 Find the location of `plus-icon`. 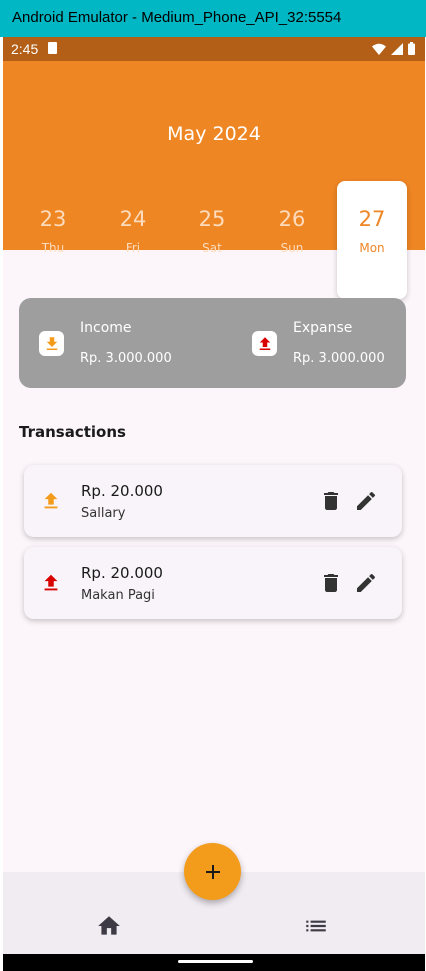

plus-icon is located at coordinates (212, 871).